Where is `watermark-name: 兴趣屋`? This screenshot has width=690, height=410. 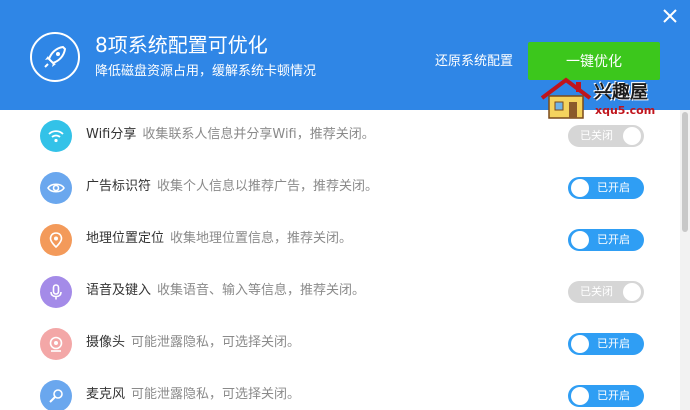
watermark-name: 兴趣屋 is located at coordinates (621, 92).